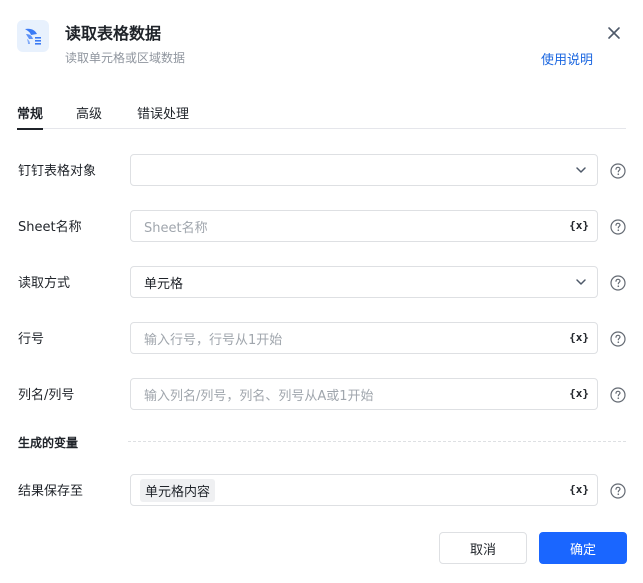 This screenshot has height=583, width=643. What do you see at coordinates (377, 441) in the screenshot?
I see `section-divider` at bounding box center [377, 441].